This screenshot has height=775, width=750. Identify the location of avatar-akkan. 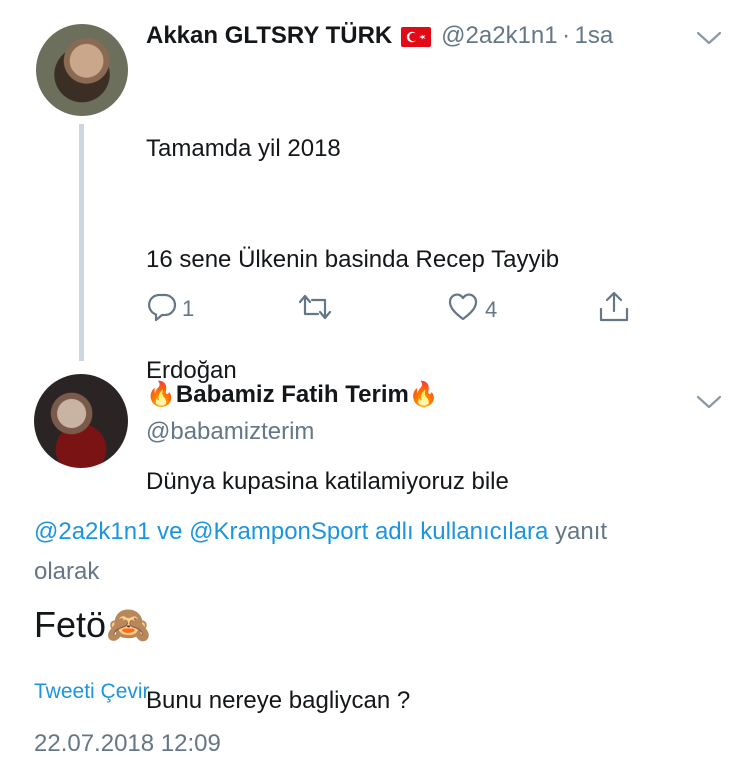
(82, 70).